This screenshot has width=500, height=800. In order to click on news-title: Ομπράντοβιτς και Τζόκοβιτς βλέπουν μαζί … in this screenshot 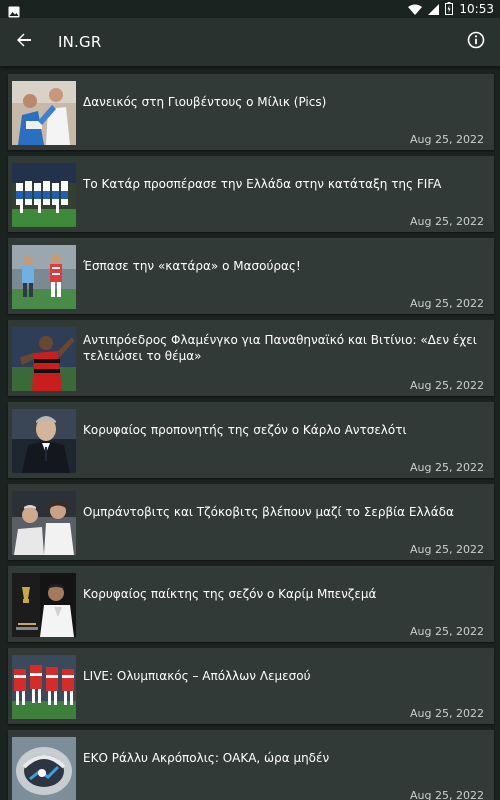, I will do `click(268, 512)`.